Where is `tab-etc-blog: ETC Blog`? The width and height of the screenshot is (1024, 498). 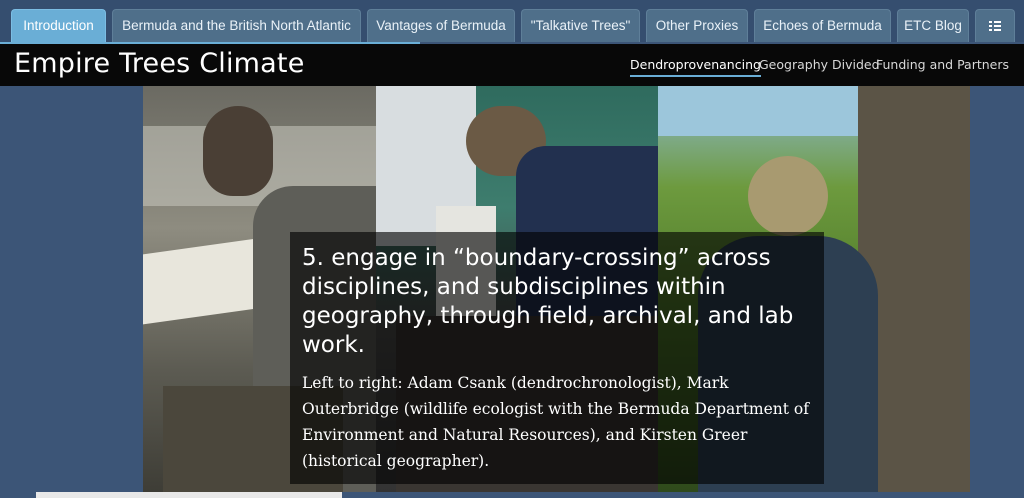 tab-etc-blog: ETC Blog is located at coordinates (933, 25).